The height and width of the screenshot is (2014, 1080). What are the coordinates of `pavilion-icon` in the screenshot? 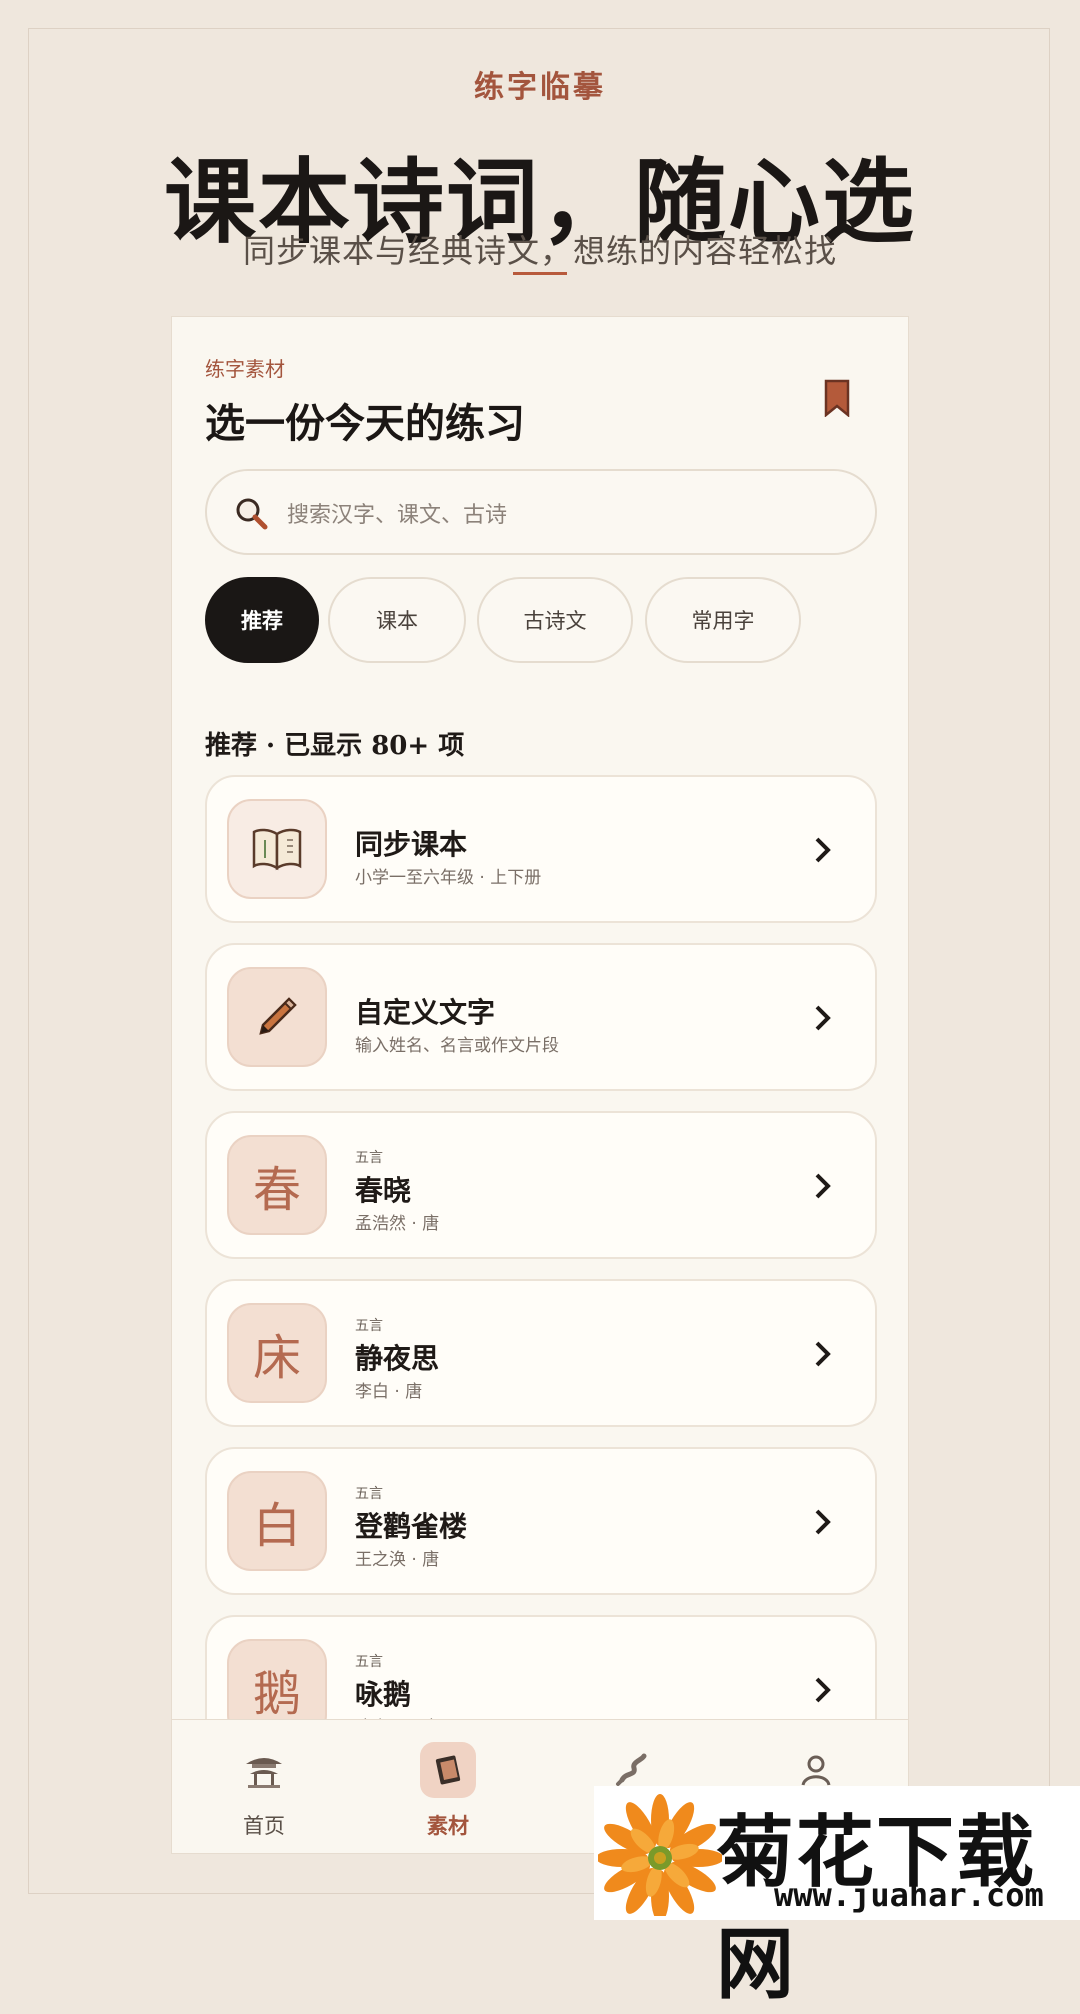 It's located at (264, 1770).